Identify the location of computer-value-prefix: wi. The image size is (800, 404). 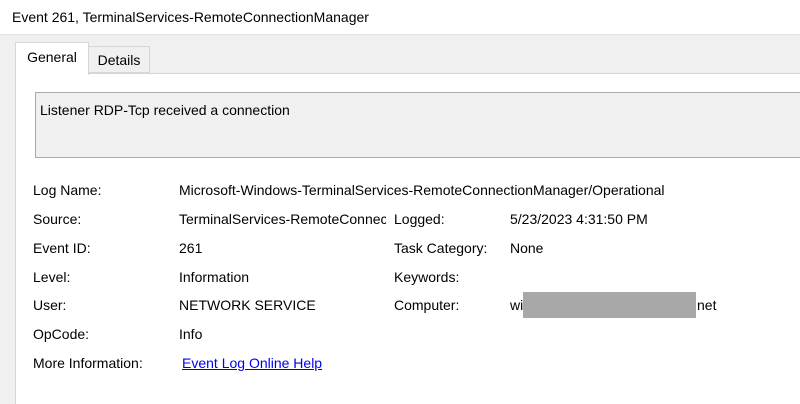
(517, 305).